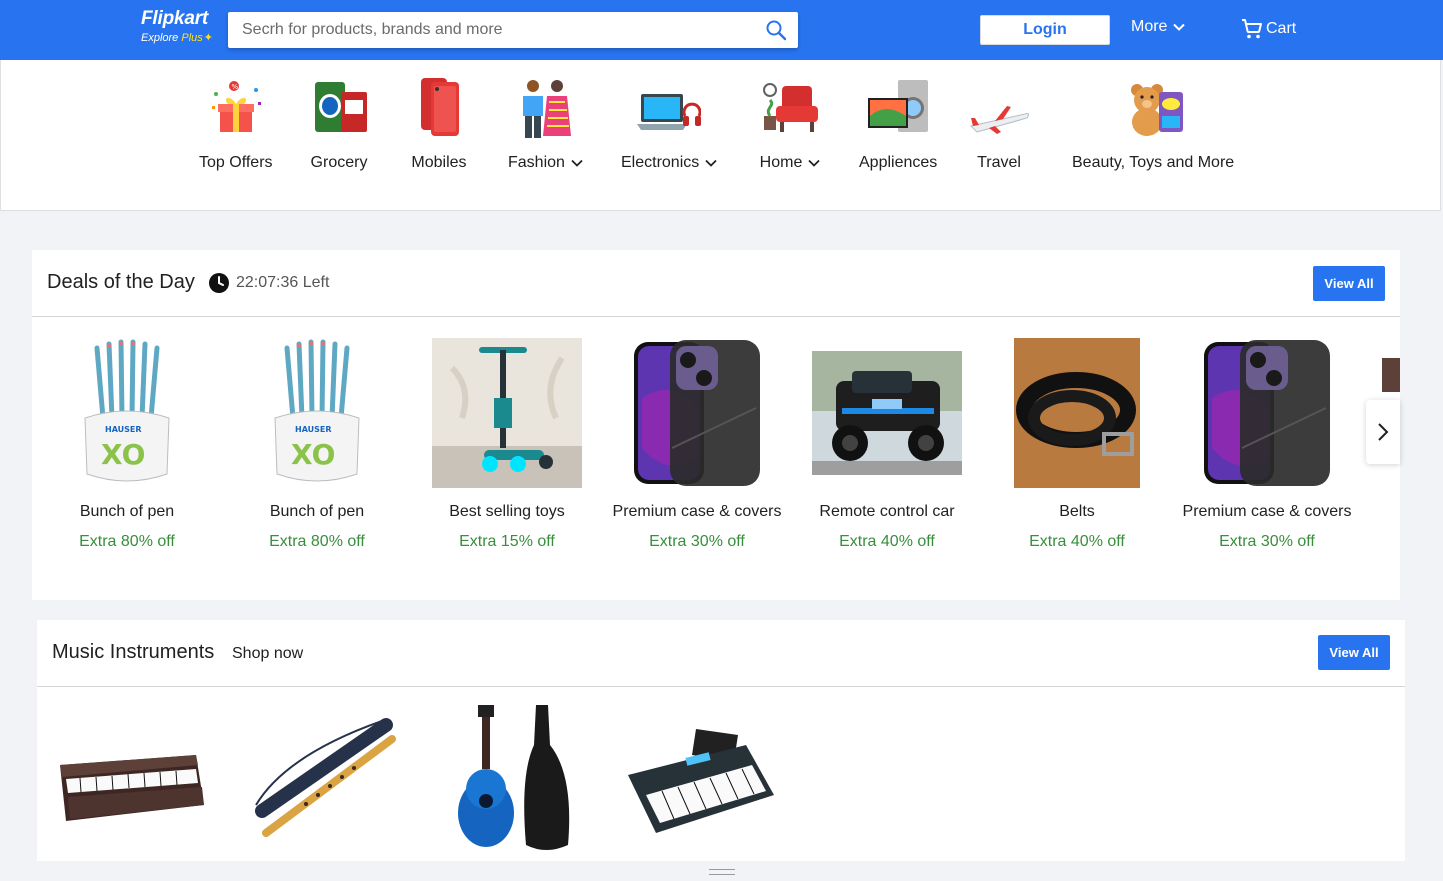  I want to click on deals-title: Deals of the Day, so click(121, 282).